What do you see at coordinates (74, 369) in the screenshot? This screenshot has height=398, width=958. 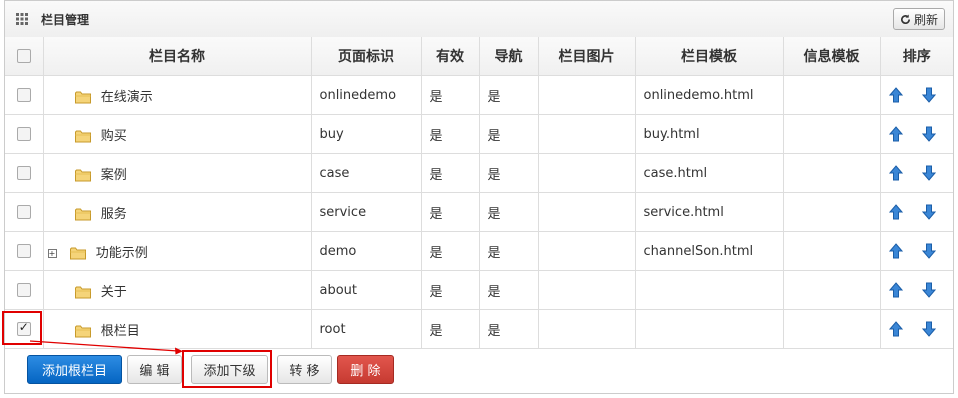 I see `add-root-button: 添加根栏目` at bounding box center [74, 369].